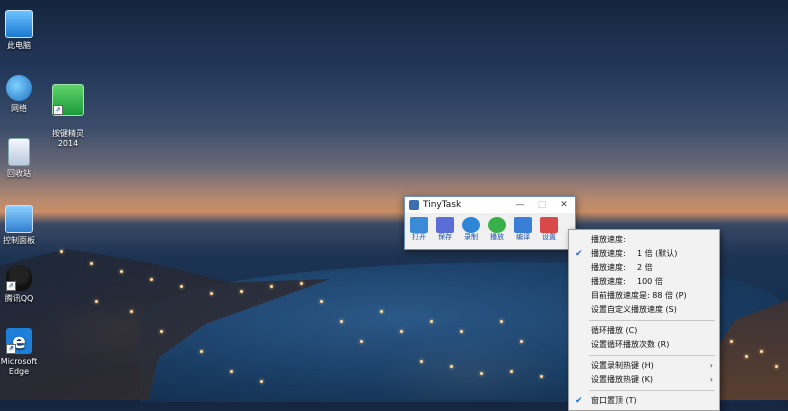 Image resolution: width=788 pixels, height=411 pixels. What do you see at coordinates (644, 268) in the screenshot?
I see `menu-item-speed-2x: 播放速度: 2 倍` at bounding box center [644, 268].